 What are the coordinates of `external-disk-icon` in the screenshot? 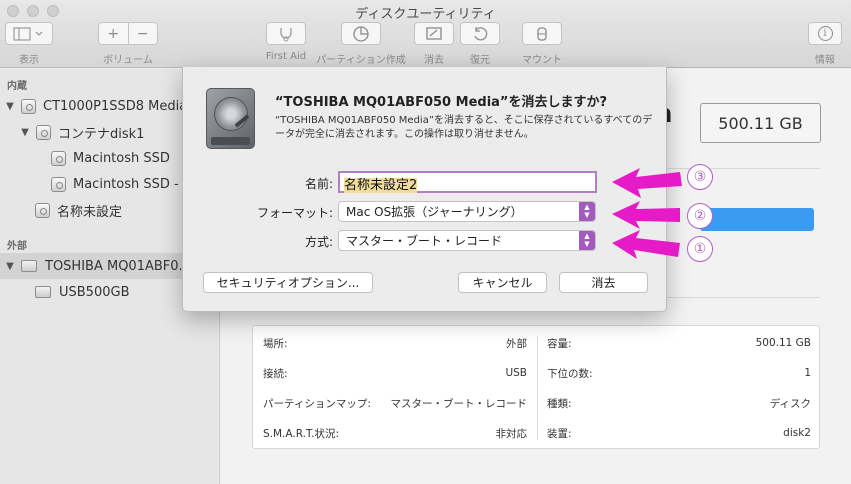 It's located at (29, 266).